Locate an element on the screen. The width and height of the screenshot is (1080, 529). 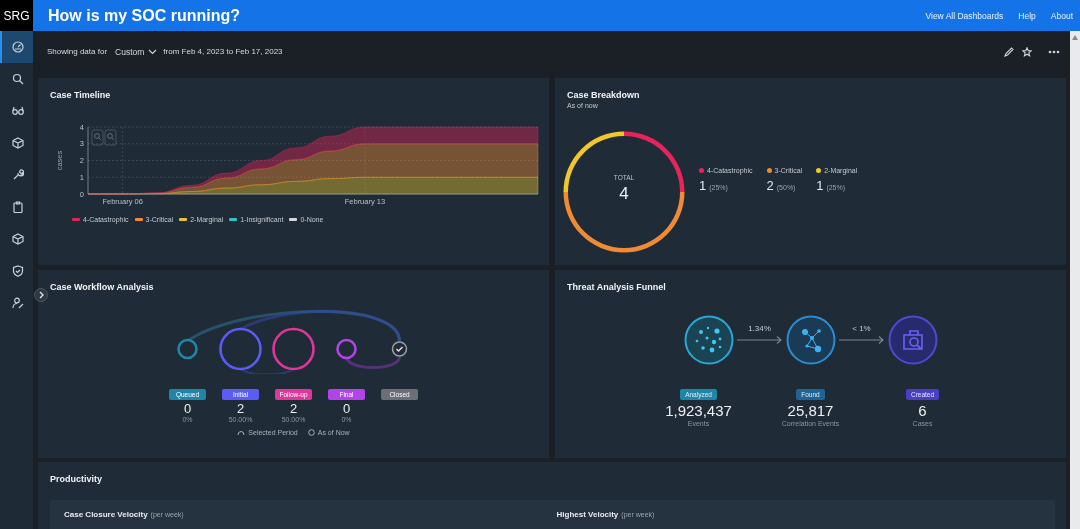
case-search-icon is located at coordinates (912, 340).